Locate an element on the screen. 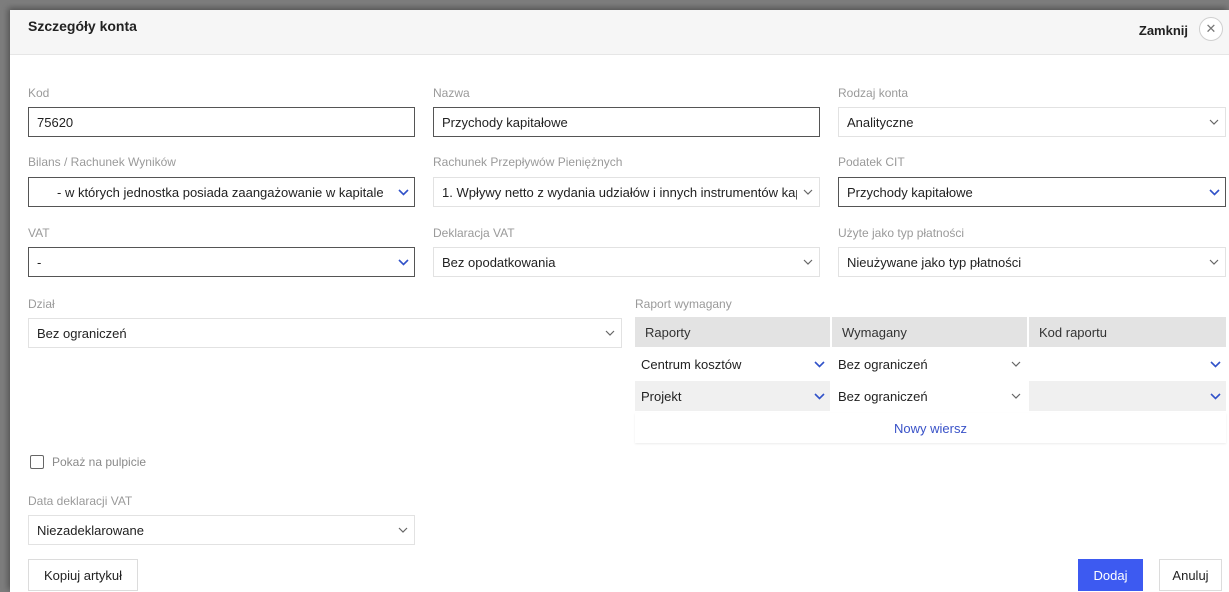 The width and height of the screenshot is (1229, 592). copy-article-button: Kopiuj artykuł is located at coordinates (83, 575).